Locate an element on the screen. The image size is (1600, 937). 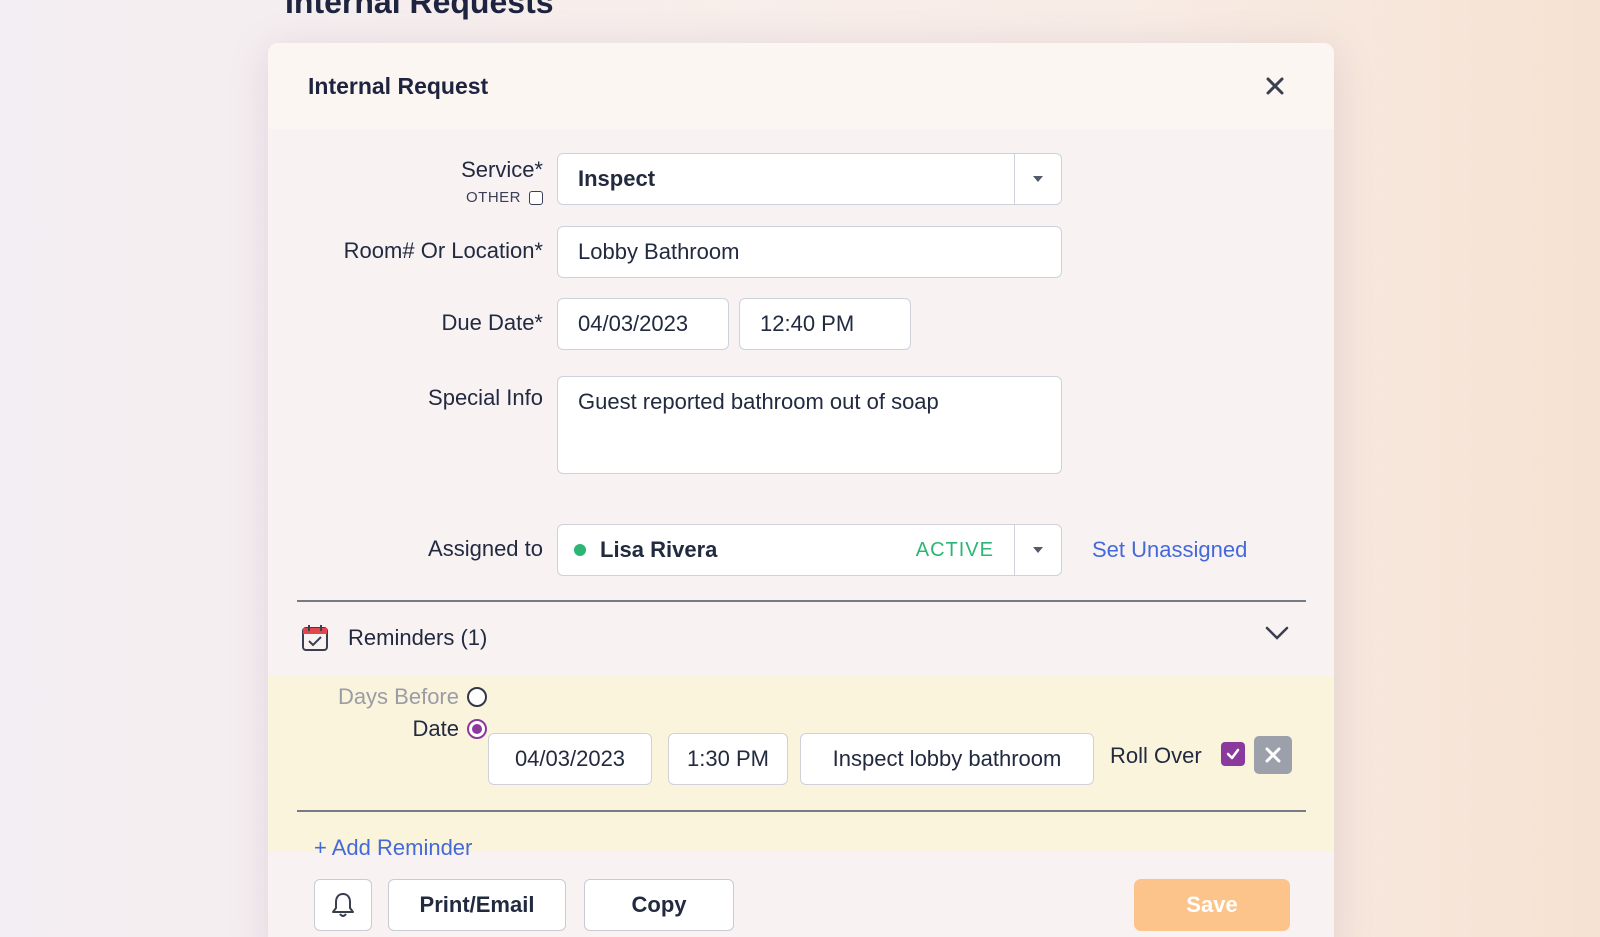
location-label: Room# Or Location* is located at coordinates (443, 250).